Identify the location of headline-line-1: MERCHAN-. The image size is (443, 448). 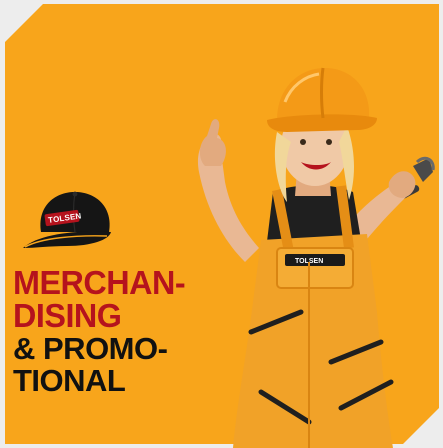
(99, 282).